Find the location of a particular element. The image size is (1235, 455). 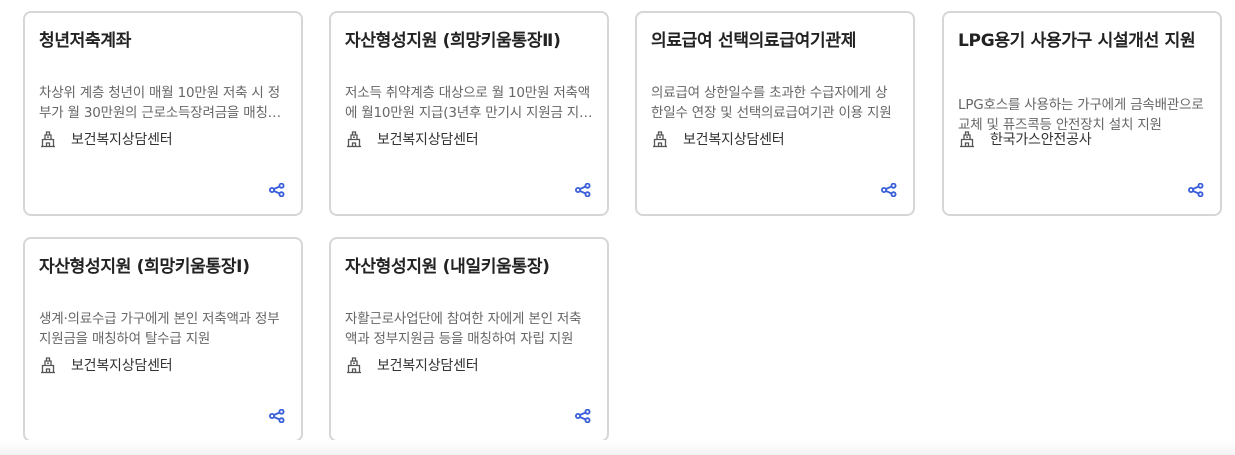

card-title: 자산형성지원 (내일키움통장) is located at coordinates (447, 267).